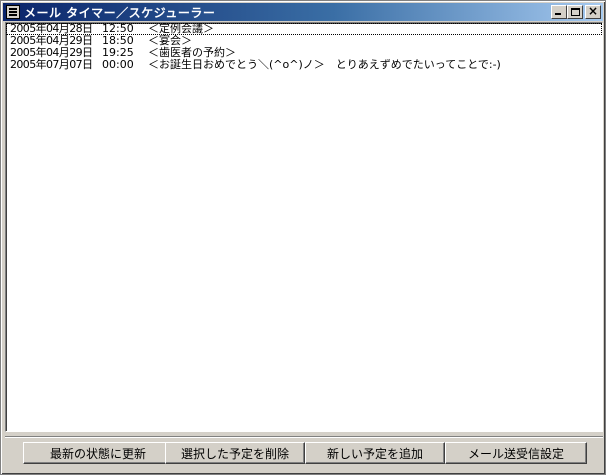 This screenshot has width=606, height=475. What do you see at coordinates (98, 453) in the screenshot?
I see `refresh-button: 最新の状態に更新` at bounding box center [98, 453].